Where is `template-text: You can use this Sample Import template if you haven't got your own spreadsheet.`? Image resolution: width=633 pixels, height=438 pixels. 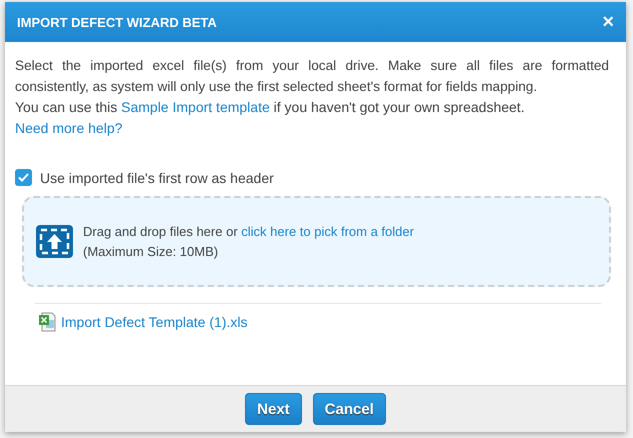 template-text: You can use this Sample Import template if you haven't got your own spreadsheet. is located at coordinates (270, 107).